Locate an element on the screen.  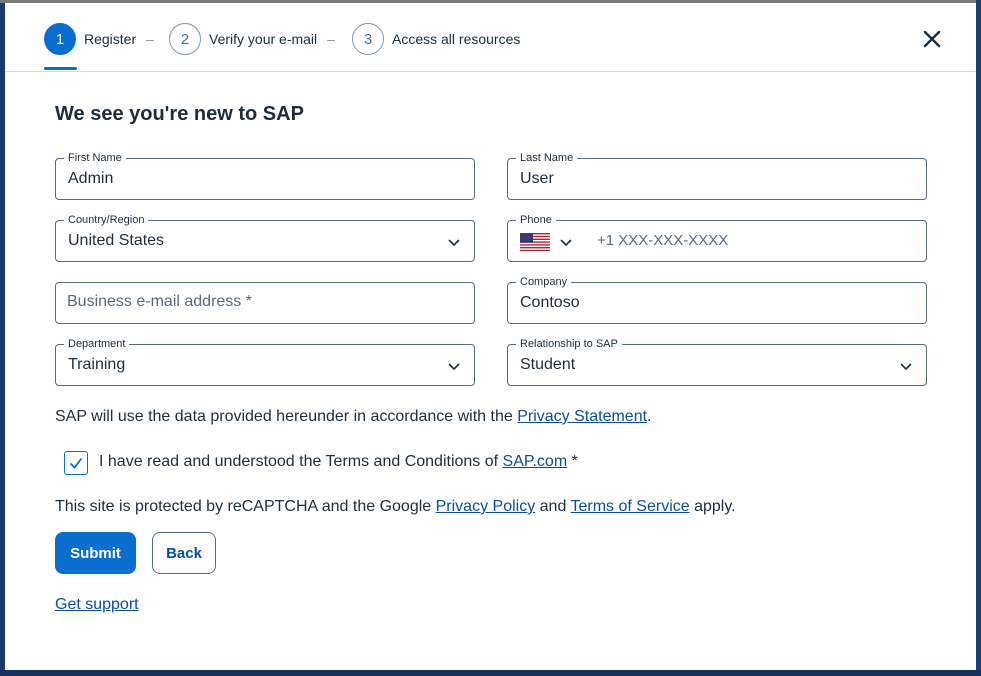
step-register: 1 Register – is located at coordinates (99, 39).